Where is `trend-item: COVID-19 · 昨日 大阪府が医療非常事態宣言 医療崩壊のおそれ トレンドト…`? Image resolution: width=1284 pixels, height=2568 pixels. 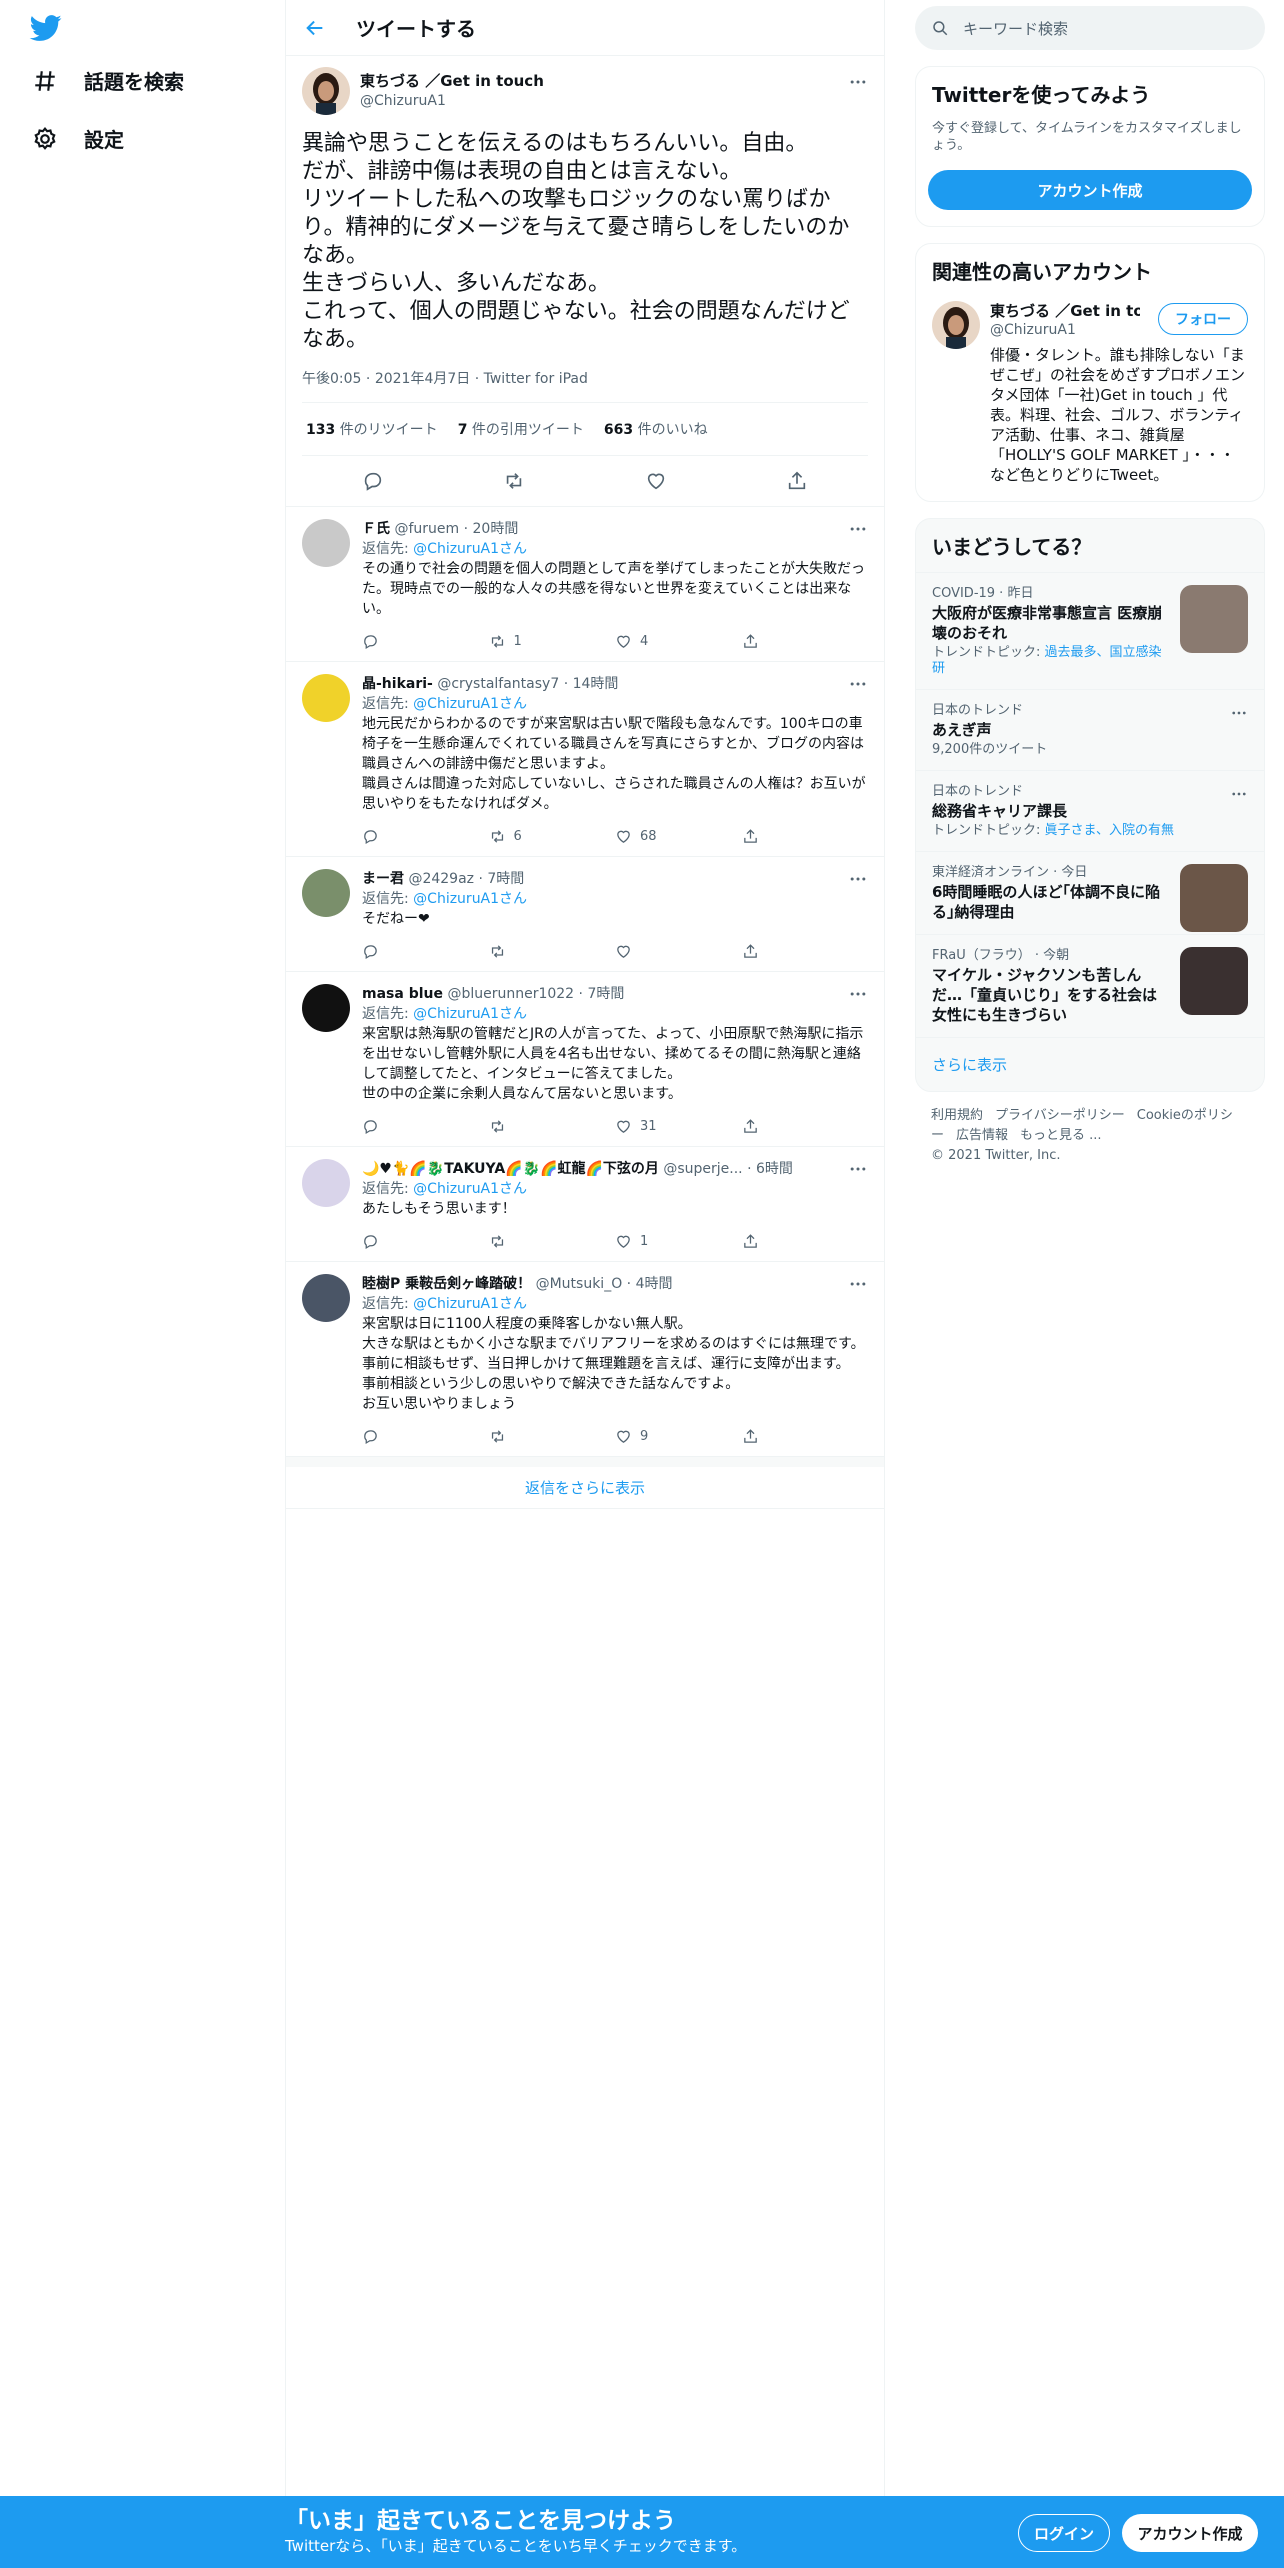
trend-item: COVID-19 · 昨日 大阪府が医療非常事態宣言 医療崩壊のおそれ トレンドト… is located at coordinates (1090, 630).